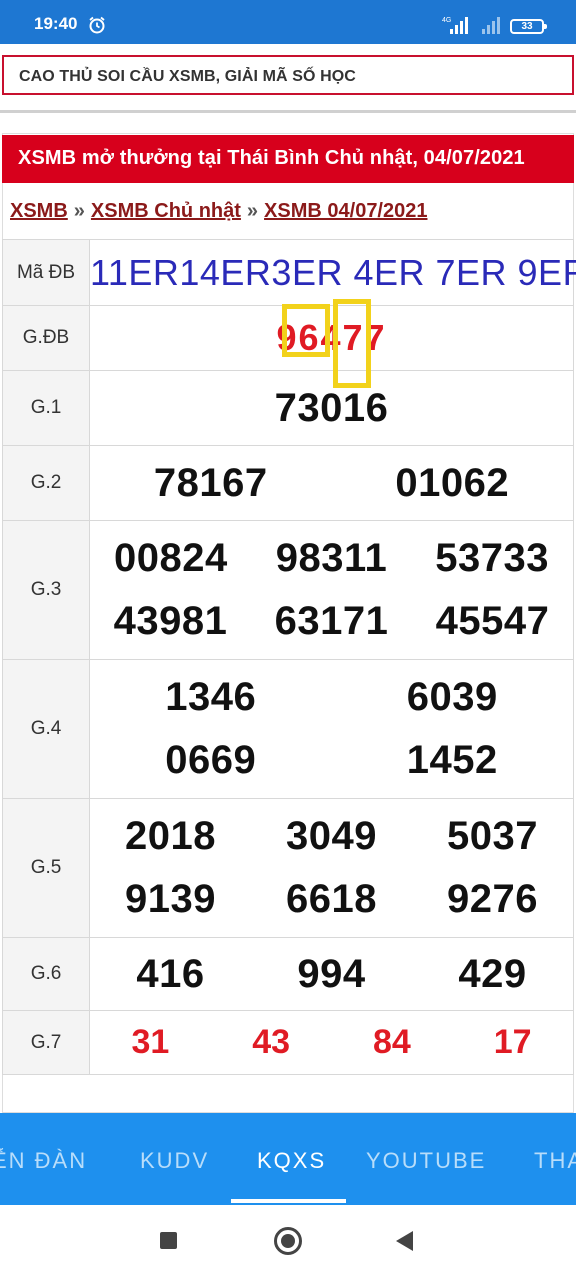 The image size is (576, 1280). I want to click on tab-kqxs: KQXS, so click(291, 1161).